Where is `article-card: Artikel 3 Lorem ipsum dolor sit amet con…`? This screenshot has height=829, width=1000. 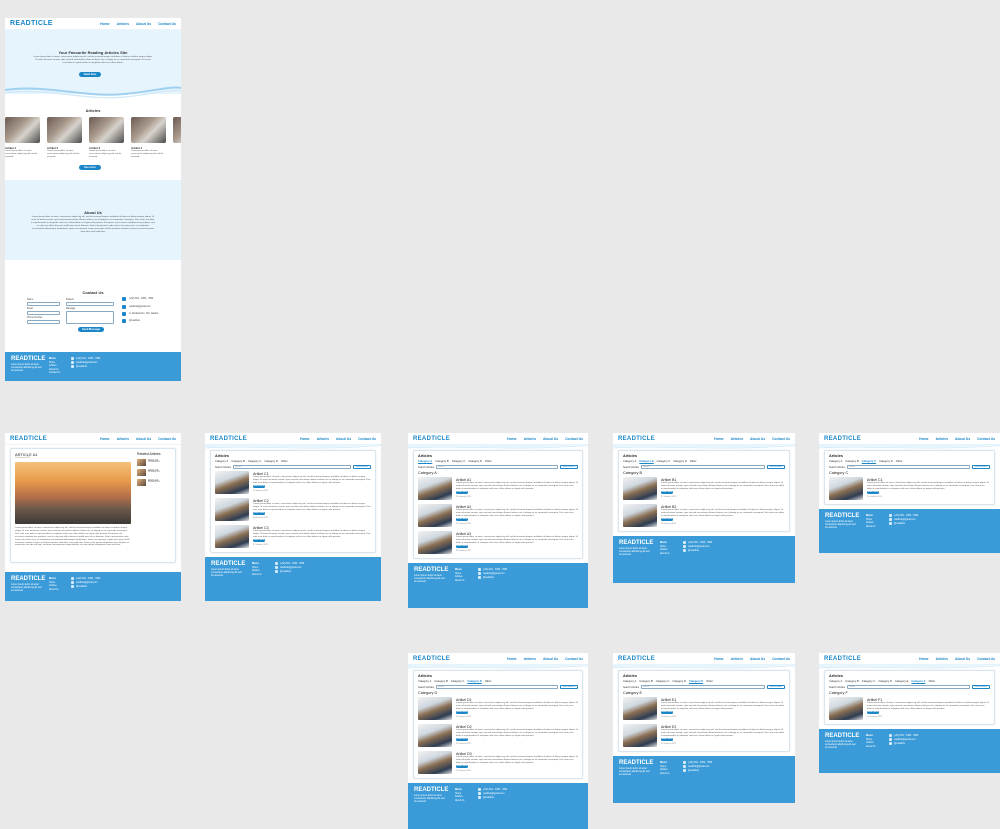 article-card: Artikel 3 Lorem ipsum dolor sit amet con… is located at coordinates (106, 138).